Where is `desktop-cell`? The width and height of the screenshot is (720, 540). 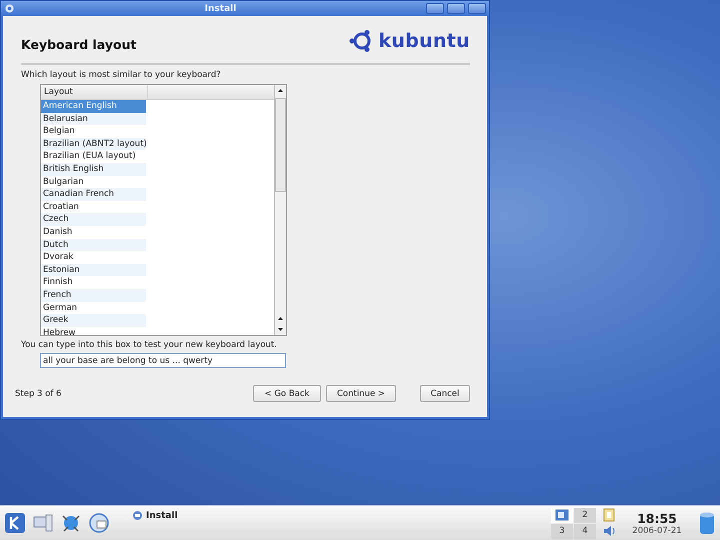
desktop-cell is located at coordinates (562, 515).